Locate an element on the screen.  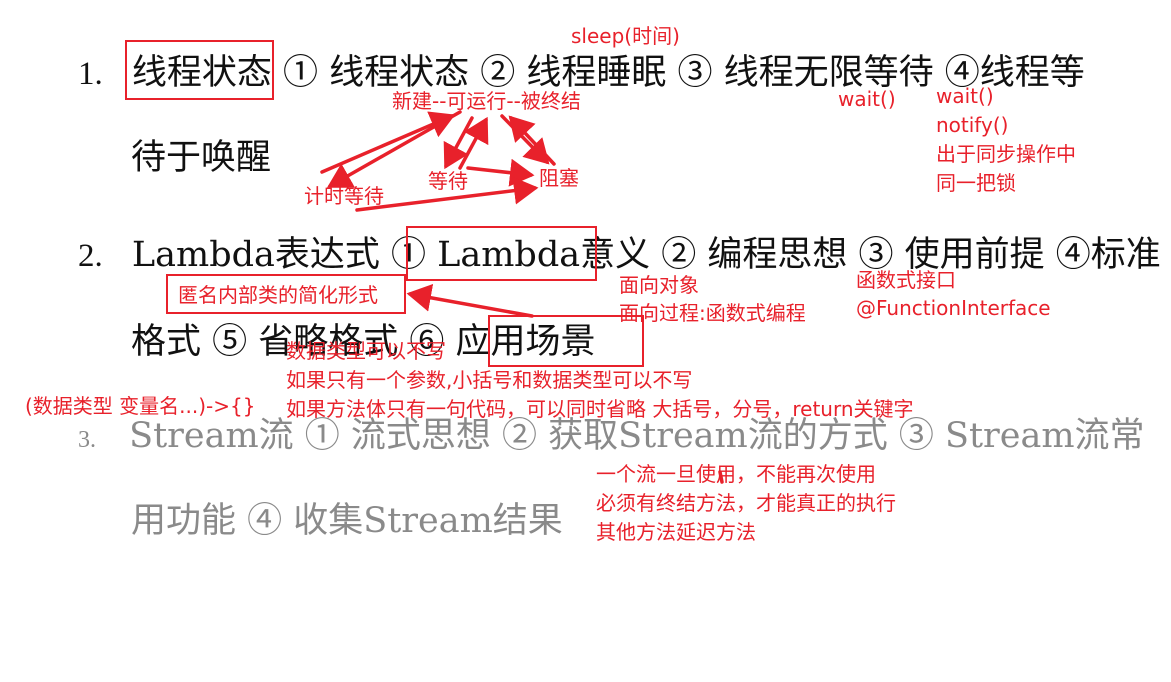
arrow-timed-to-blocked is located at coordinates (447, 194).